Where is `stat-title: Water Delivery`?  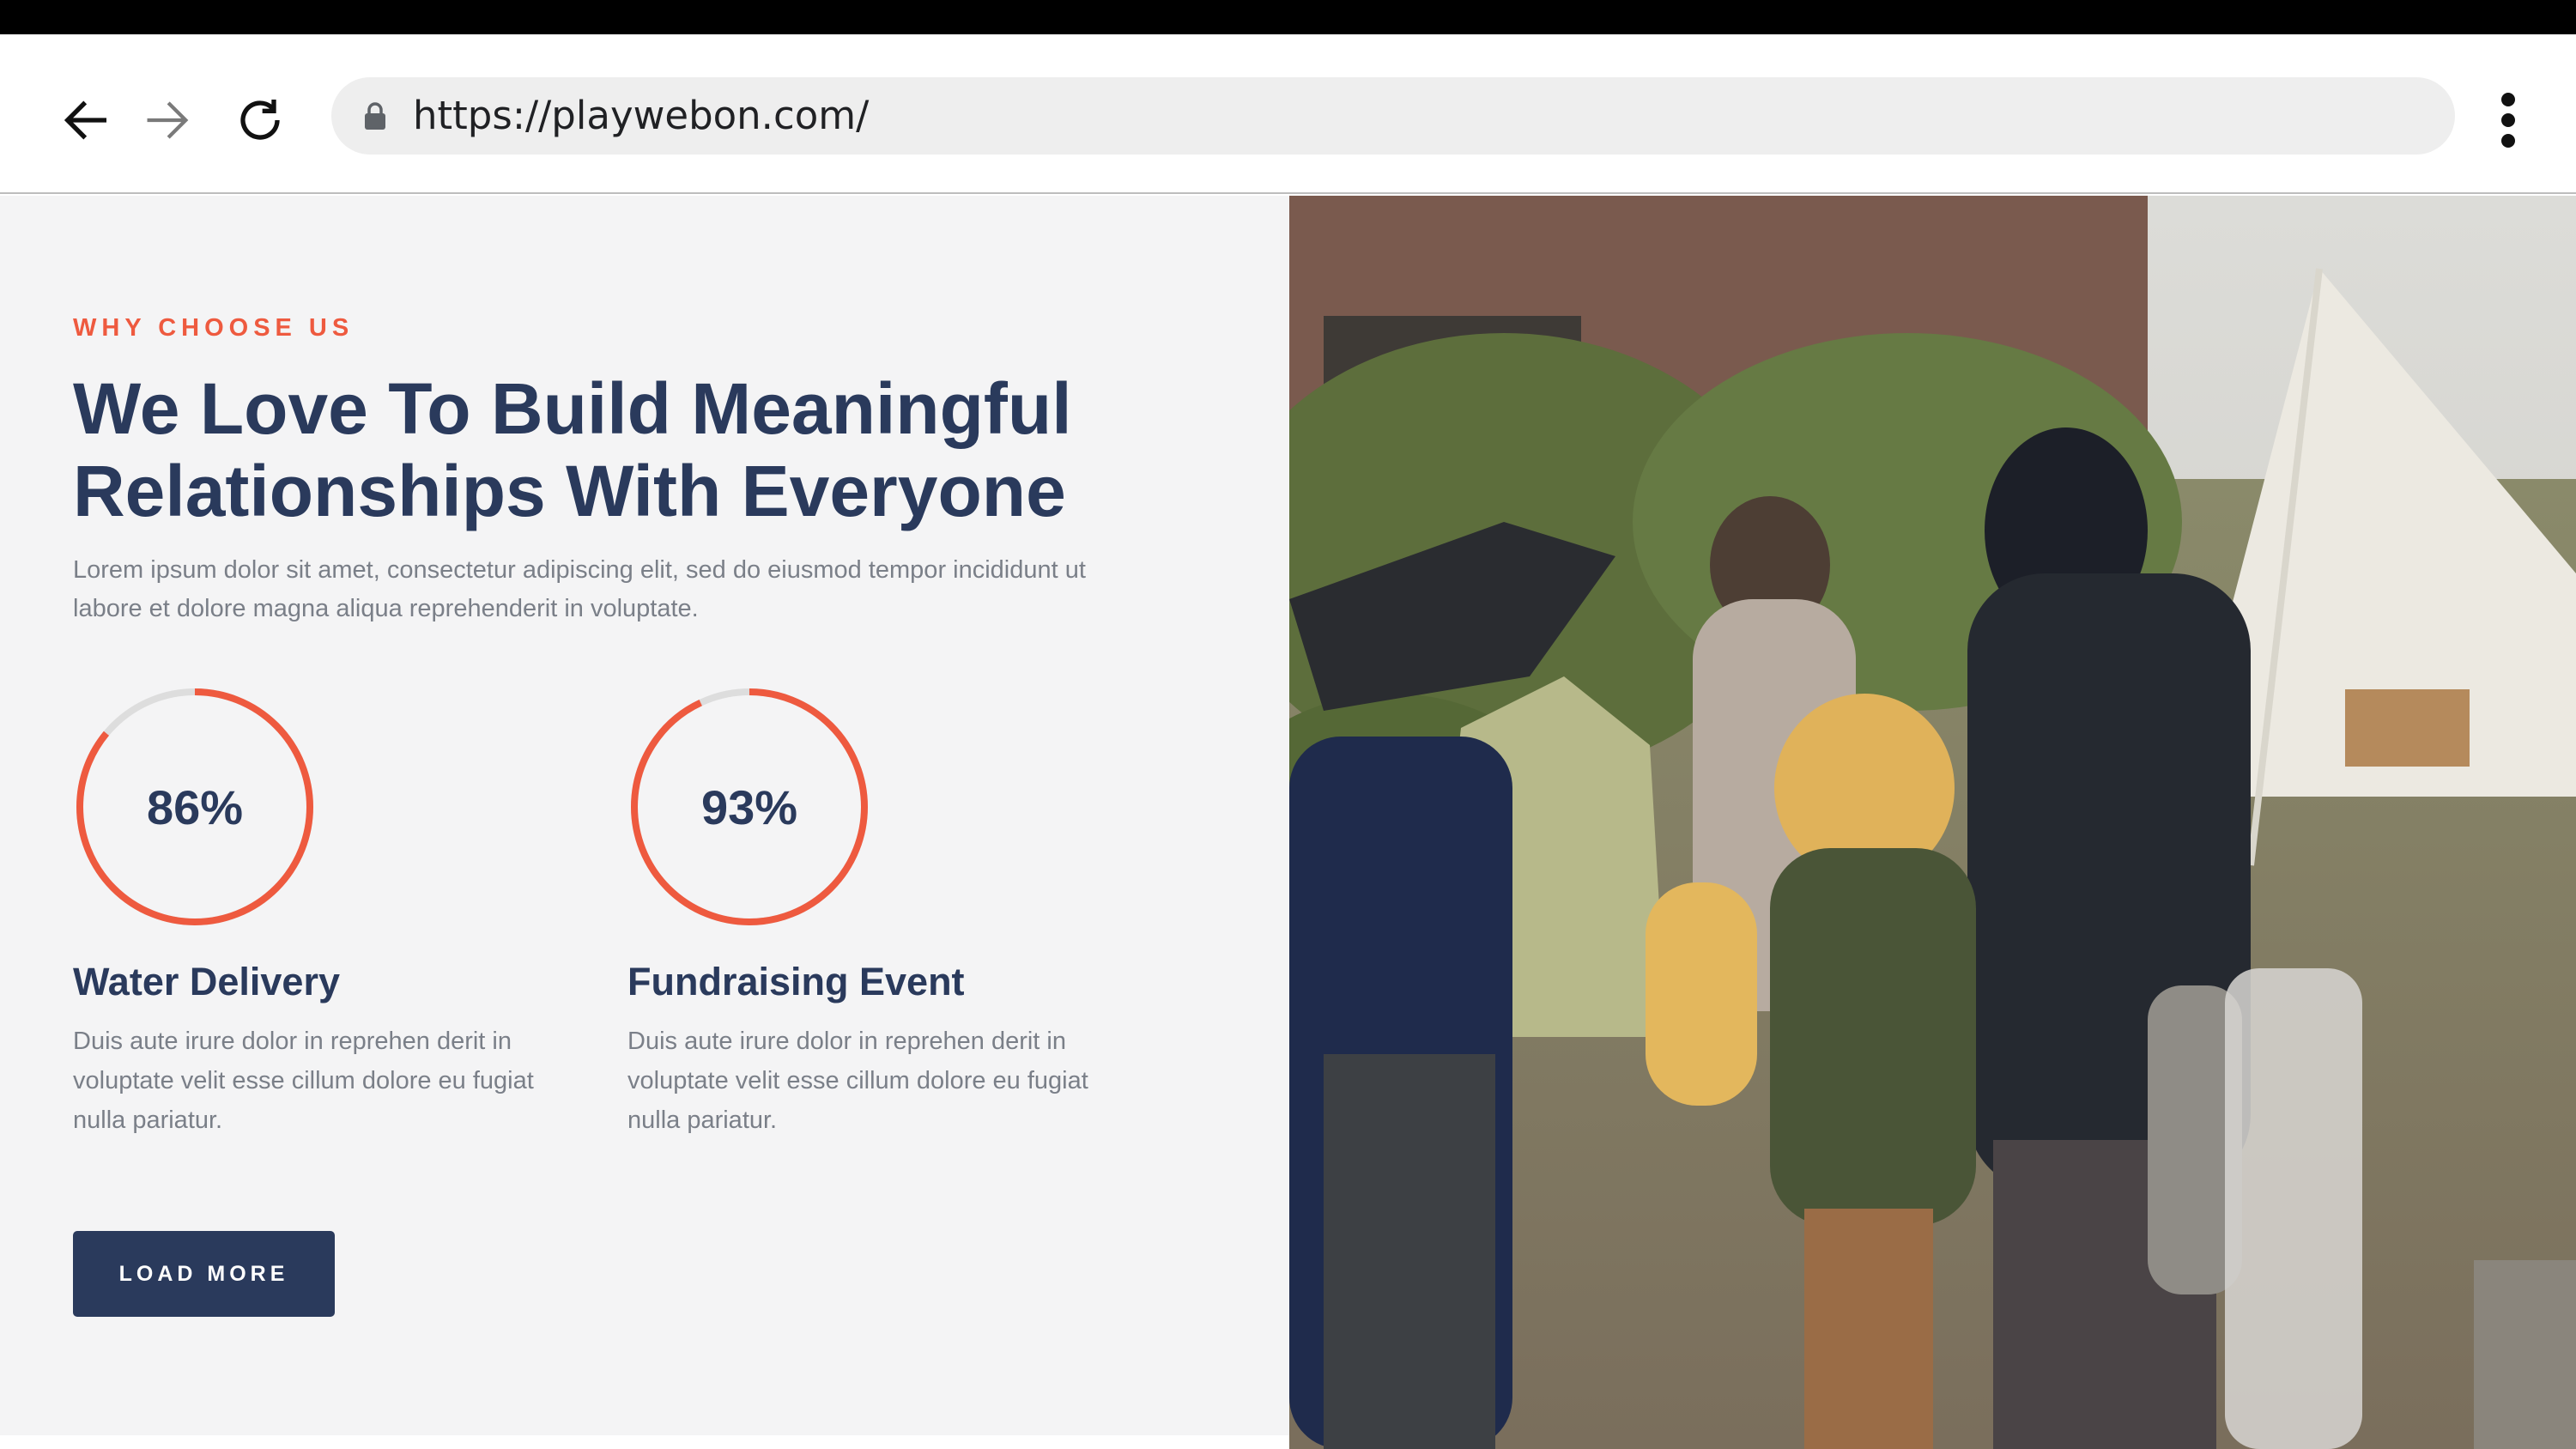 stat-title: Water Delivery is located at coordinates (206, 981).